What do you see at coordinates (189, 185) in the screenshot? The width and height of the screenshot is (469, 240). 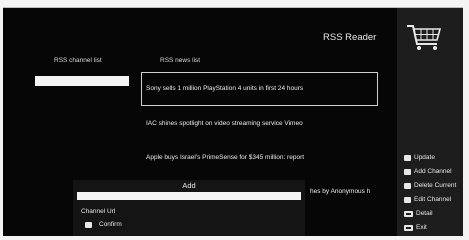 I see `dialog-title: Add` at bounding box center [189, 185].